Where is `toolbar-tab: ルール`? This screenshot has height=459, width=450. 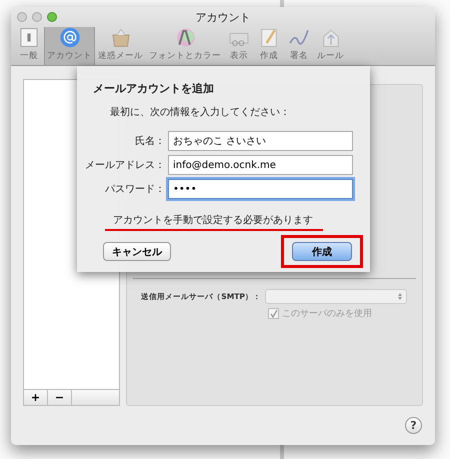
toolbar-tab: ルール is located at coordinates (330, 46).